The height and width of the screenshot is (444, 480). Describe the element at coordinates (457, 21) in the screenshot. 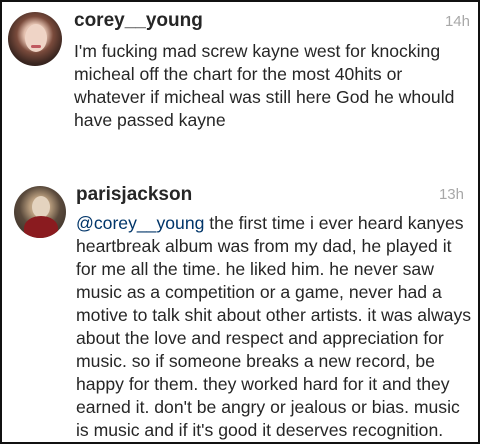

I see `comment-timestamp: 14h` at that location.